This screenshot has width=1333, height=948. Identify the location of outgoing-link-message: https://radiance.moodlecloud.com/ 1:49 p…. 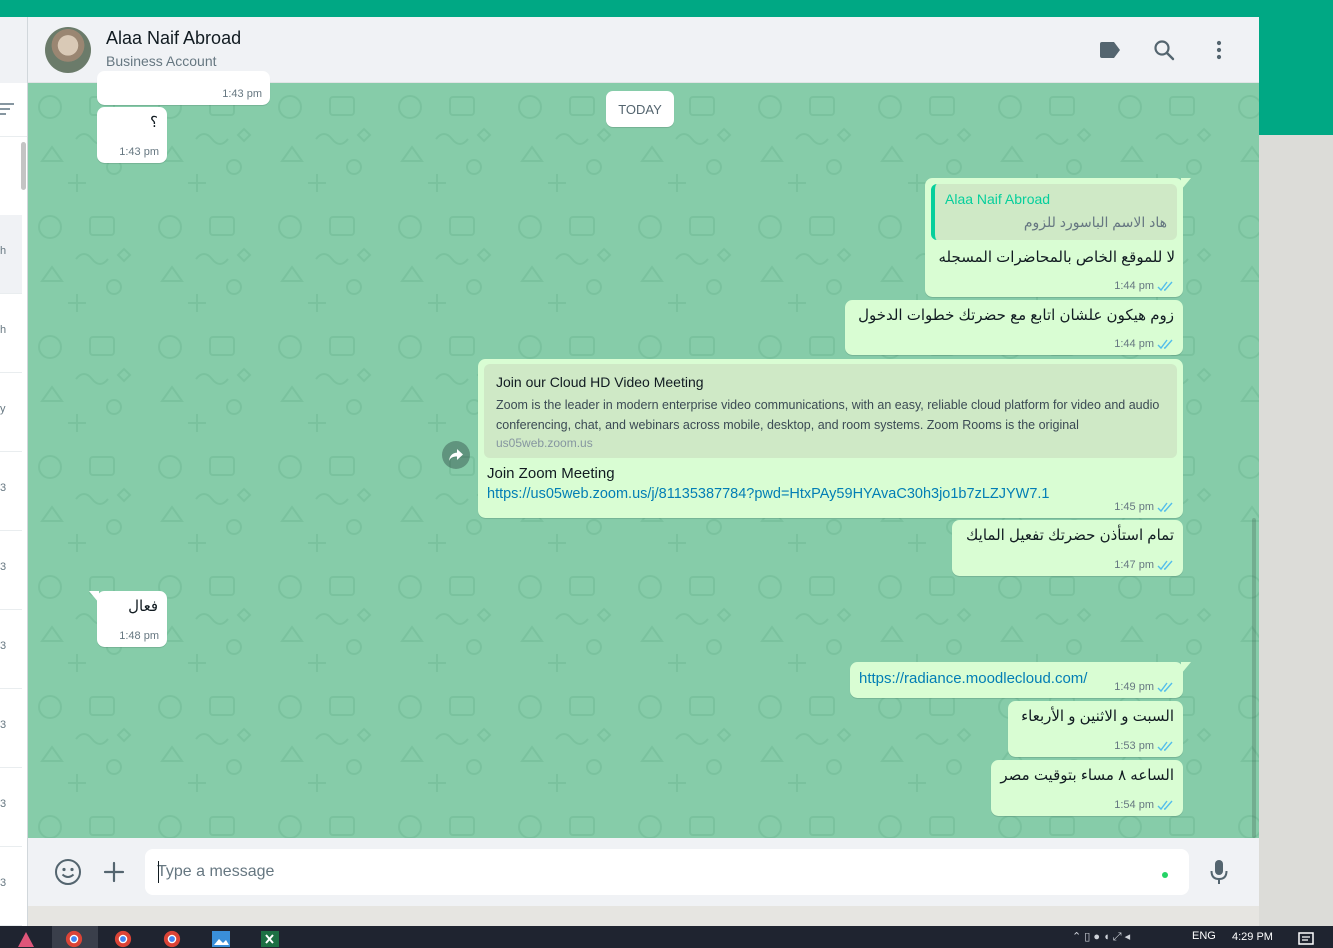
(1020, 680).